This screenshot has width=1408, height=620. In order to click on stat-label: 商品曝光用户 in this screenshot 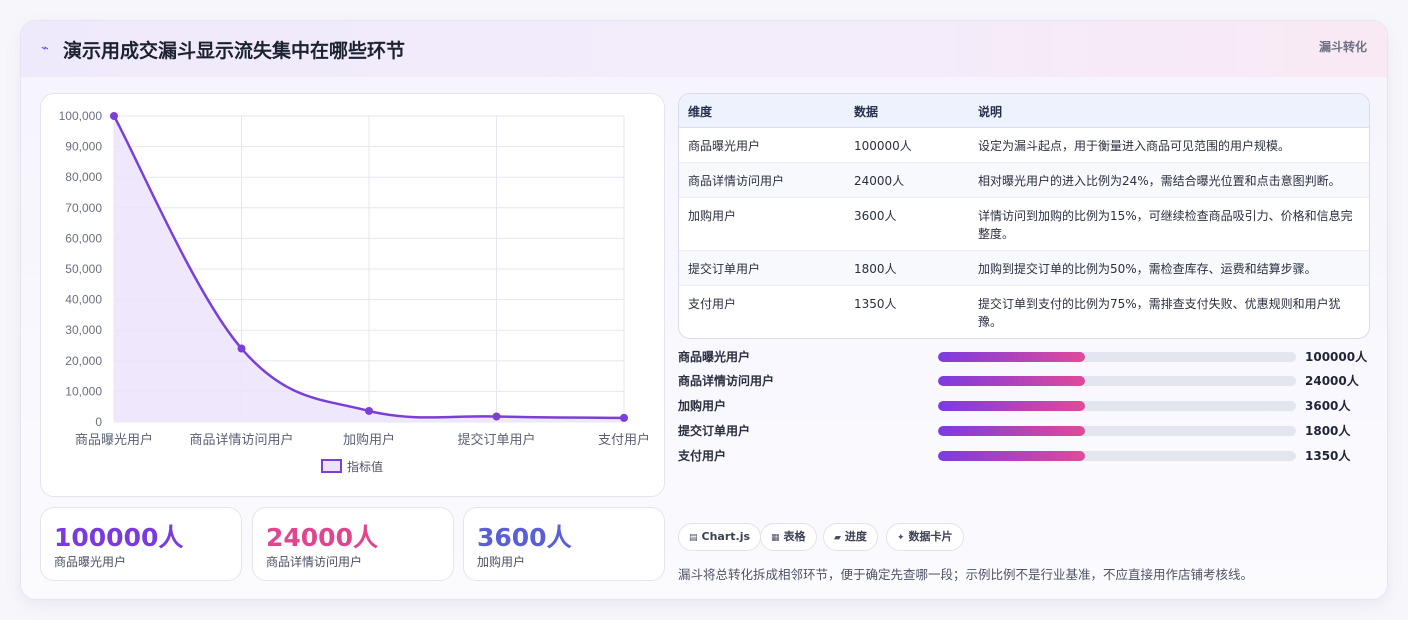, I will do `click(90, 562)`.